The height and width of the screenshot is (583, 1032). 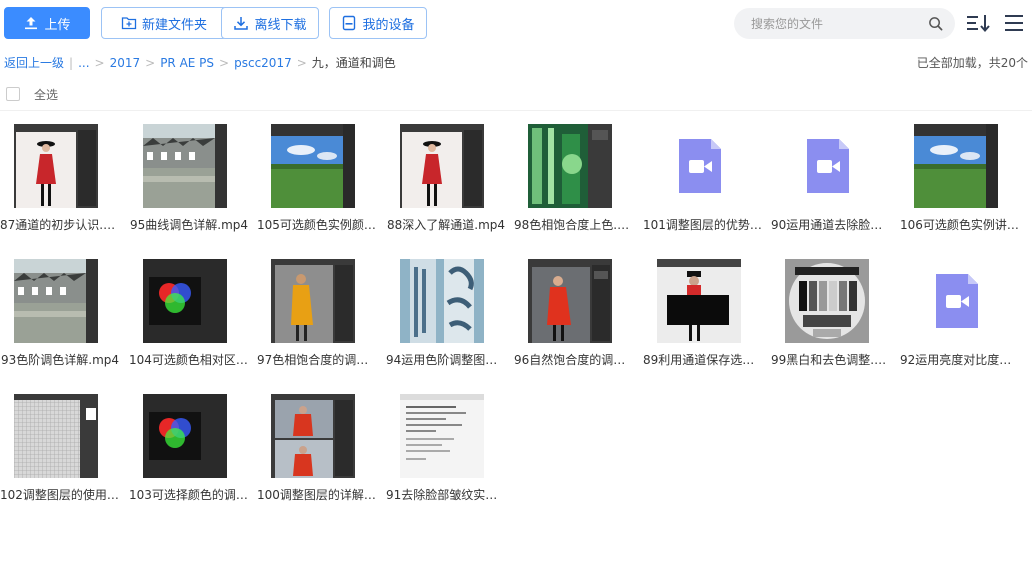 I want to click on breadcrumb-item: pscc2017, so click(x=263, y=63).